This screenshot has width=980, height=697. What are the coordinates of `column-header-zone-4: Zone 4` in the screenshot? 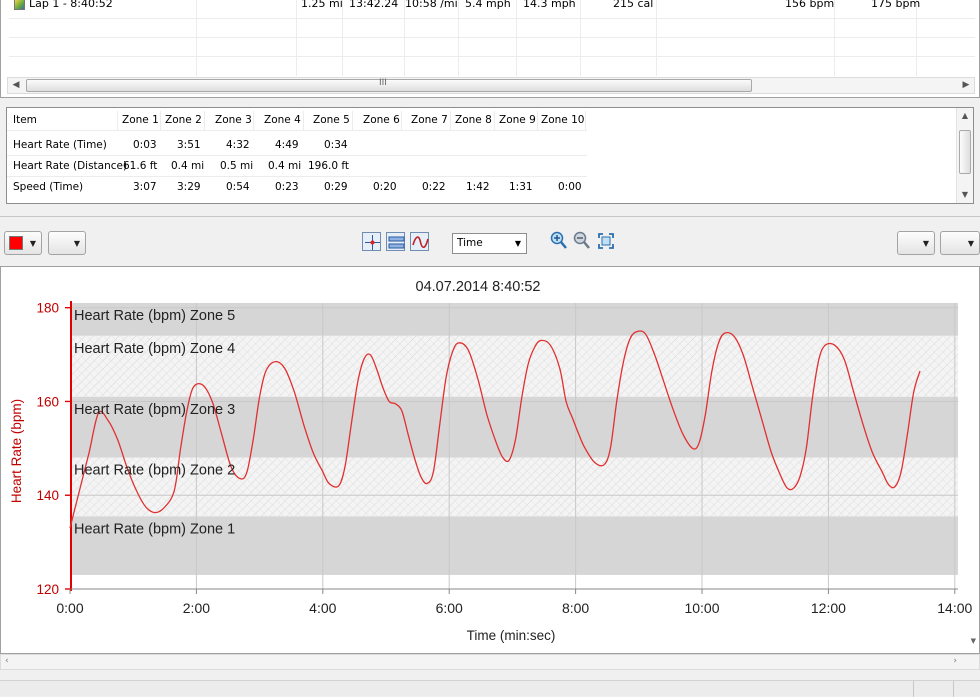 It's located at (282, 120).